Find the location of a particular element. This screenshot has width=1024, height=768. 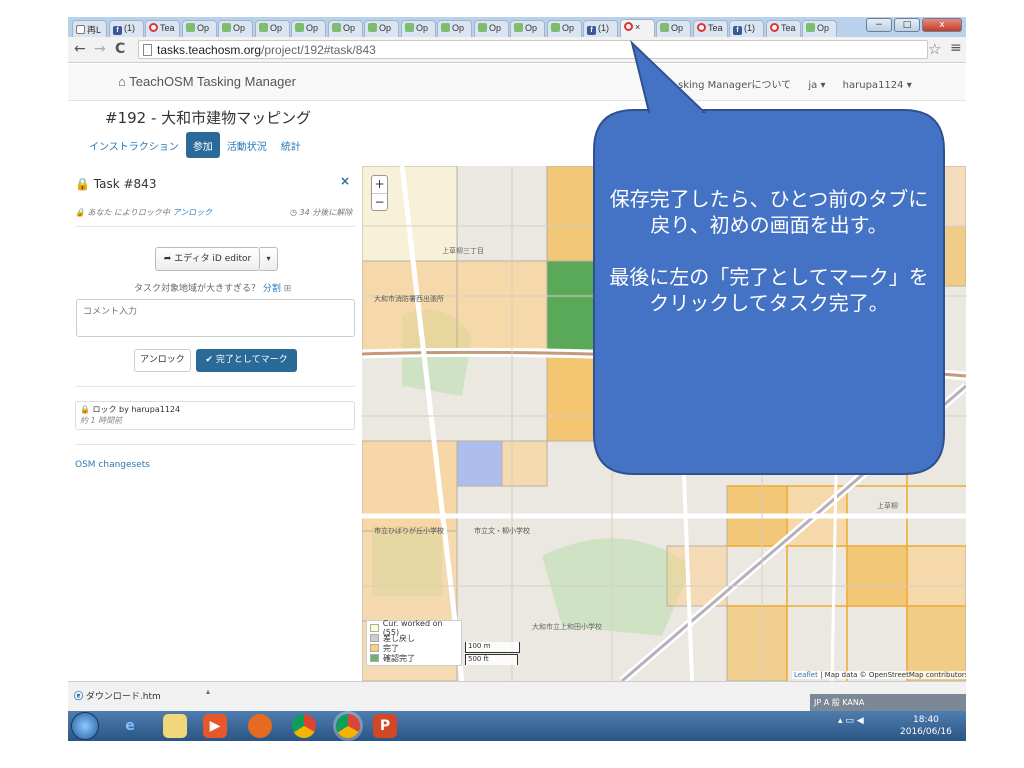

mark-done-label: 完了としてマーク is located at coordinates (251, 360).